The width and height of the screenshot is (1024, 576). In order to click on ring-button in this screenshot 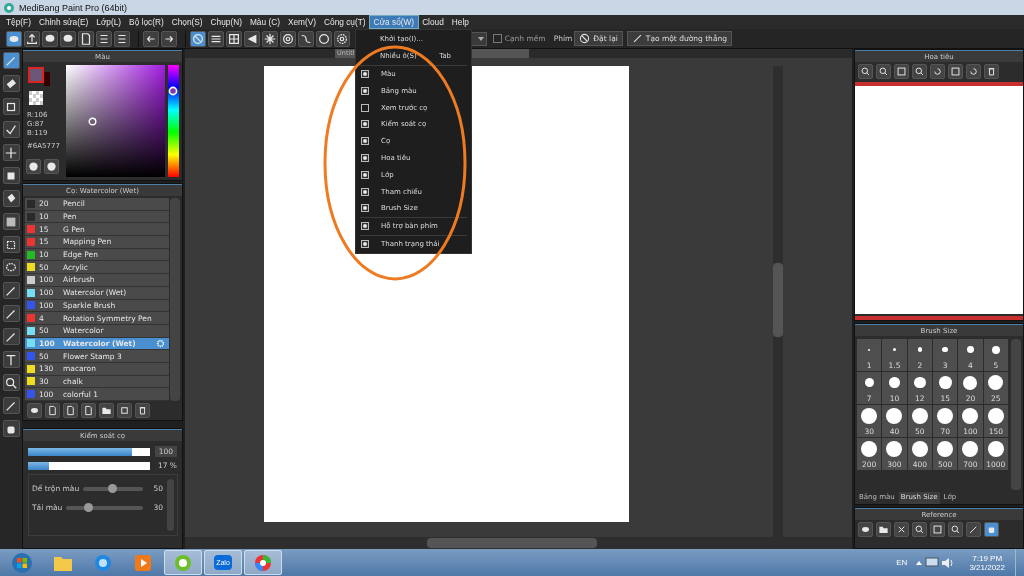, I will do `click(324, 38)`.